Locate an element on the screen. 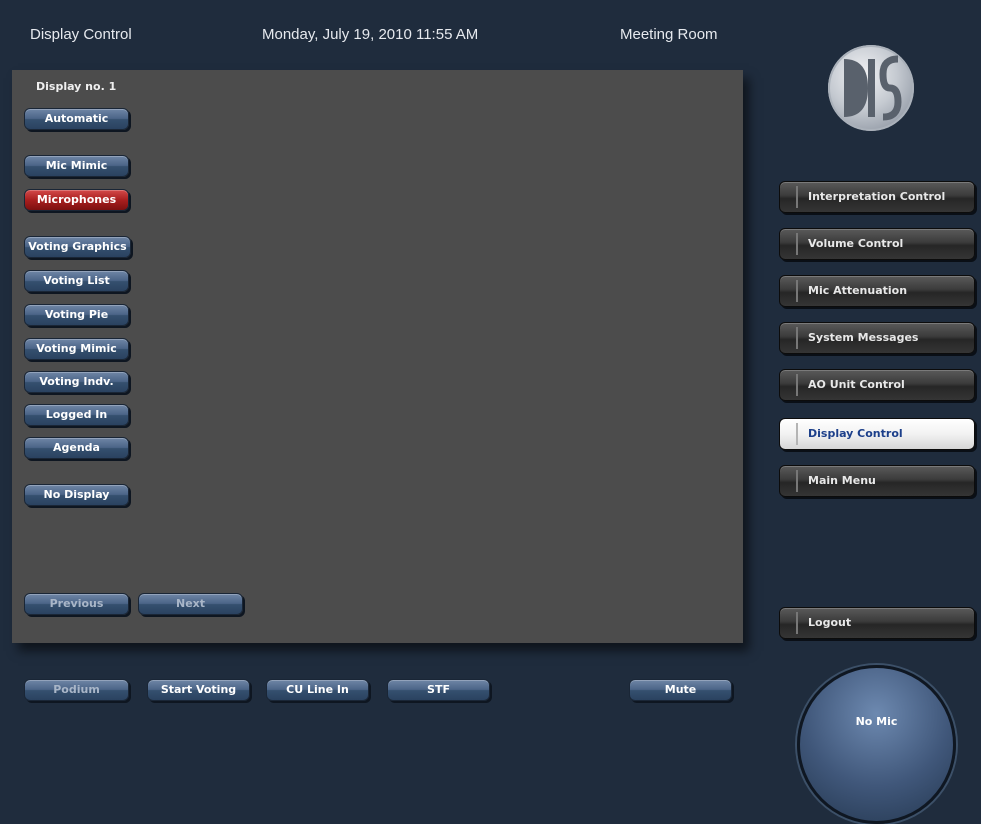 This screenshot has width=981, height=824. menu-label: Main Menu is located at coordinates (842, 480).